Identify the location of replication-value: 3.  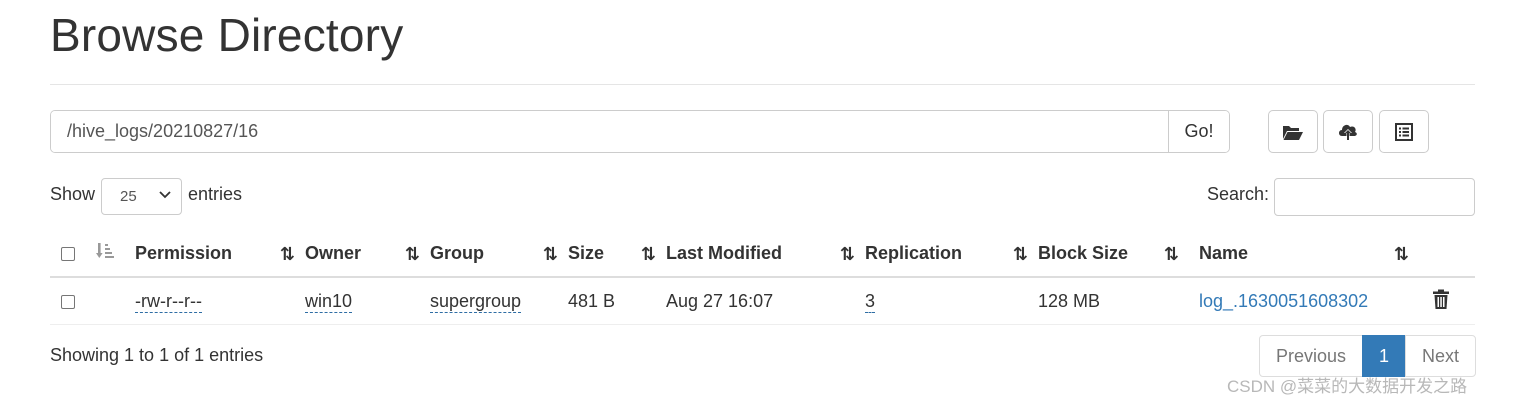
(870, 301).